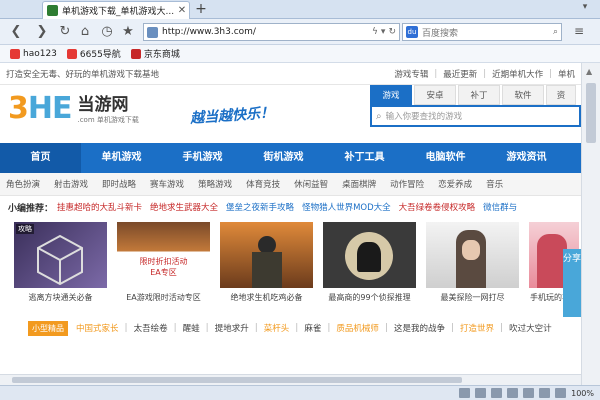 The image size is (600, 400). I want to click on nav-patch-tools: 补丁工具, so click(364, 158).